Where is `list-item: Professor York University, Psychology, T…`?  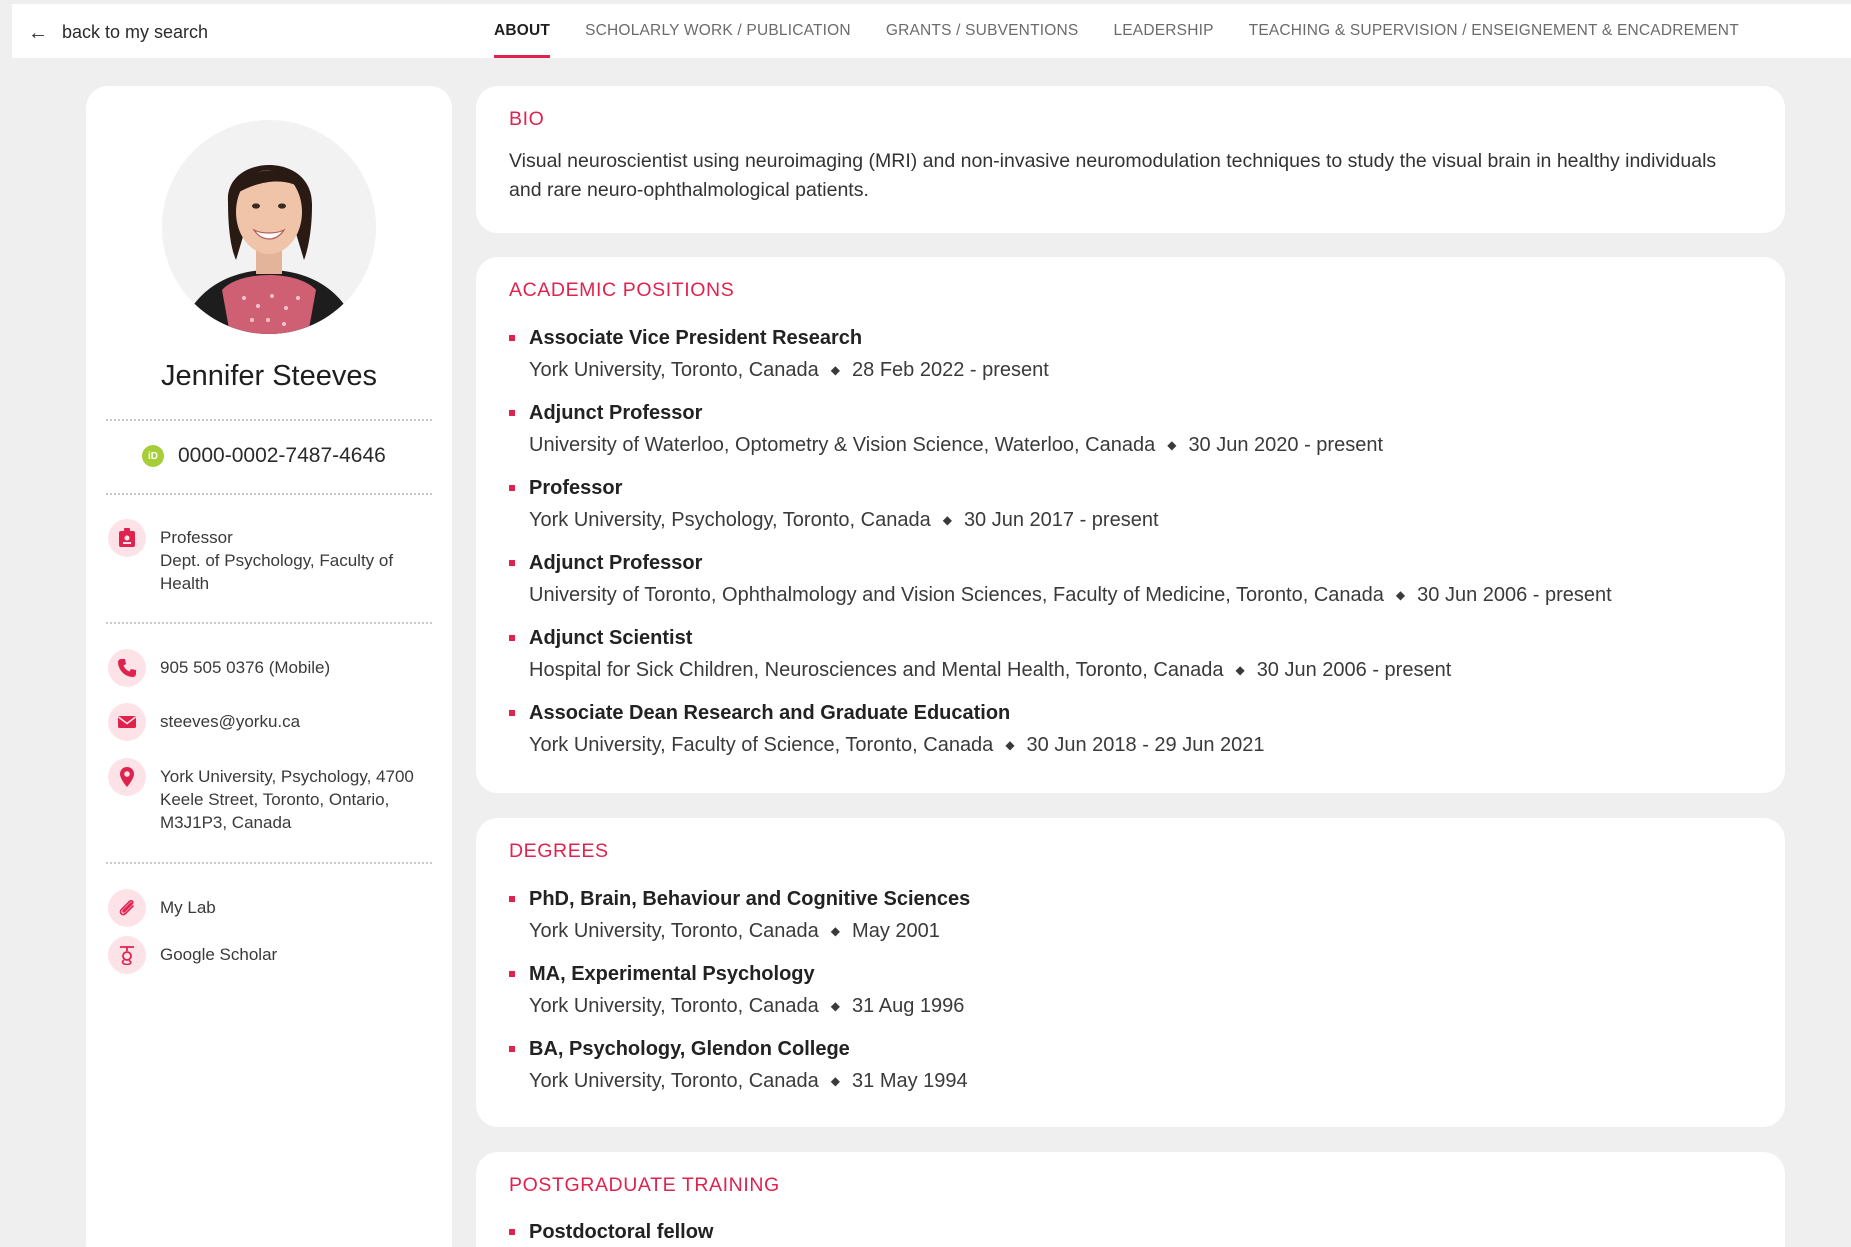
list-item: Professor York University, Psychology, T… is located at coordinates (834, 505).